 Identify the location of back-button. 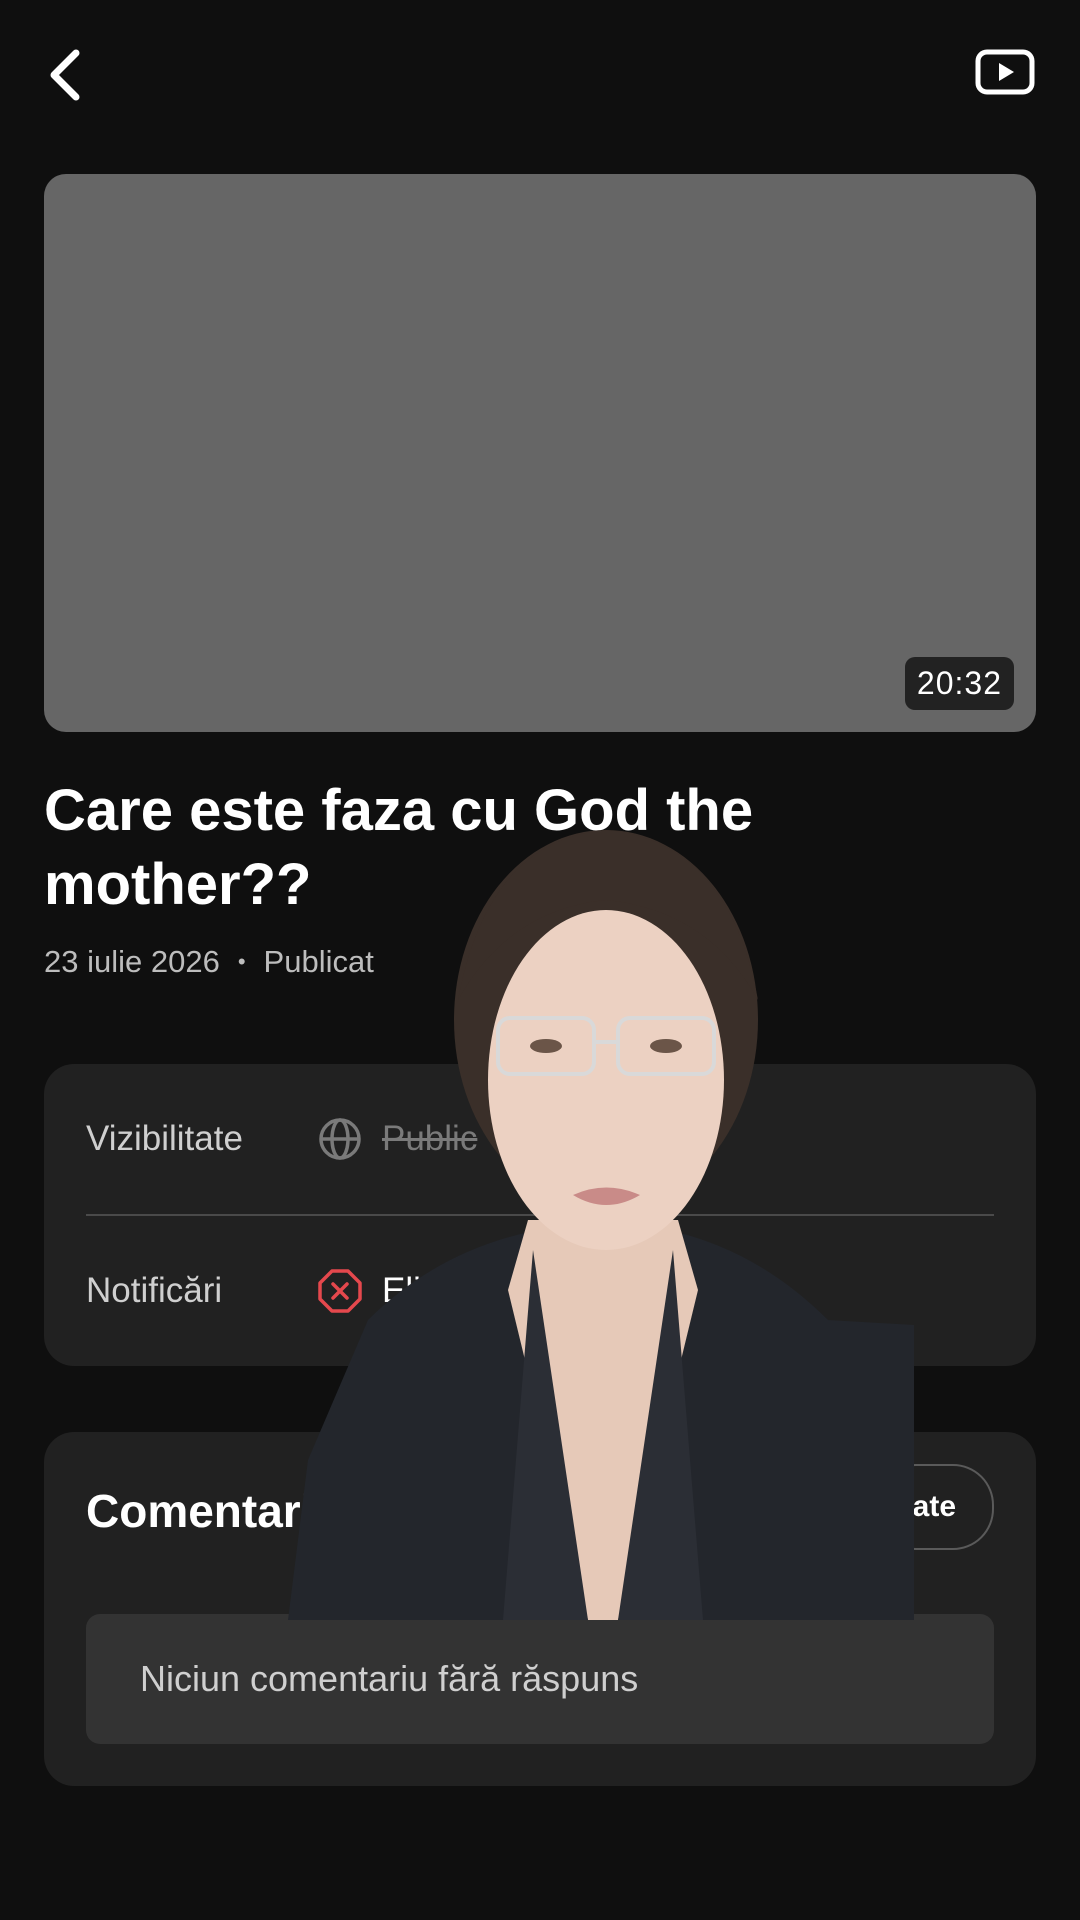
(66, 75).